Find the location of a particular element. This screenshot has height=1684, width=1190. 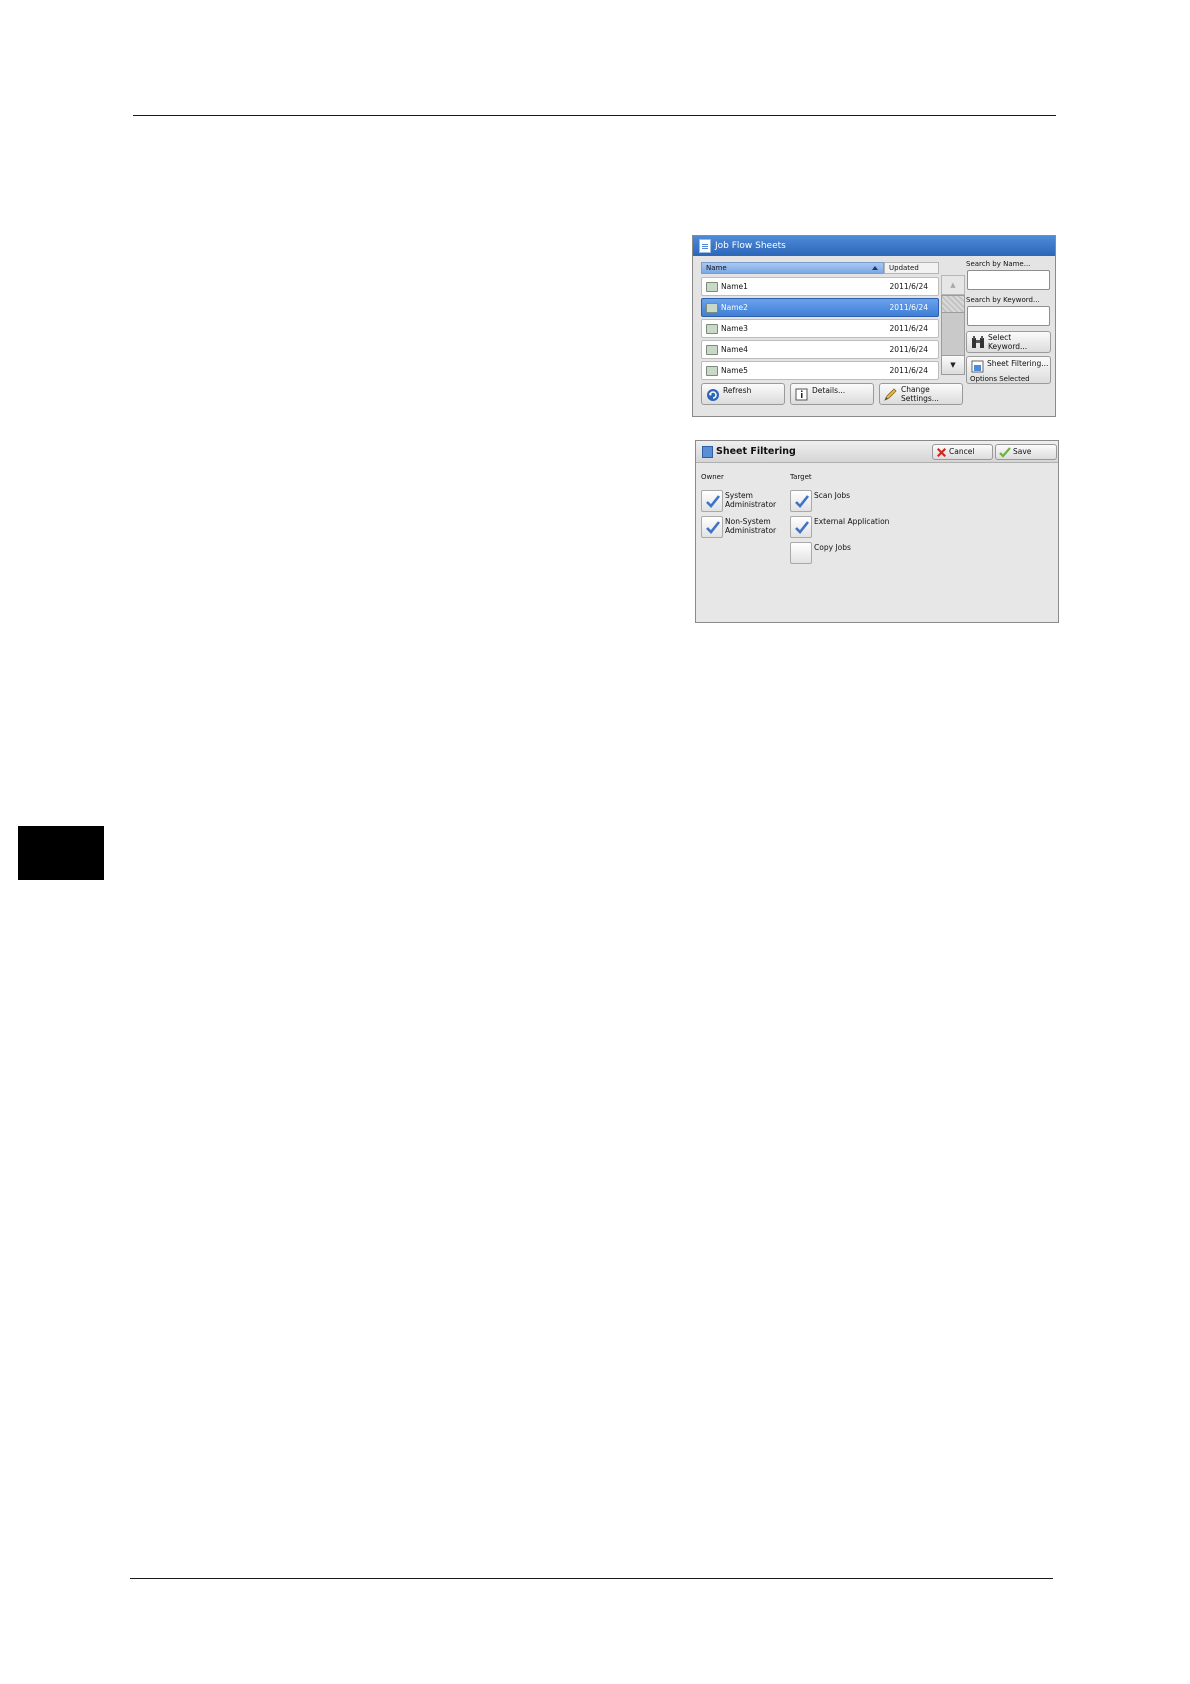

search-by-name-field is located at coordinates (1008, 280).